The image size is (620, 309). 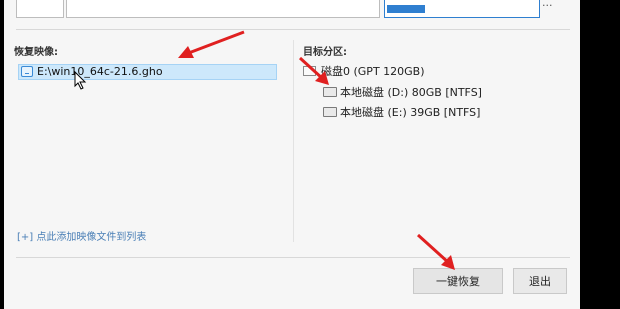 I want to click on exit-button: 退出, so click(x=540, y=281).